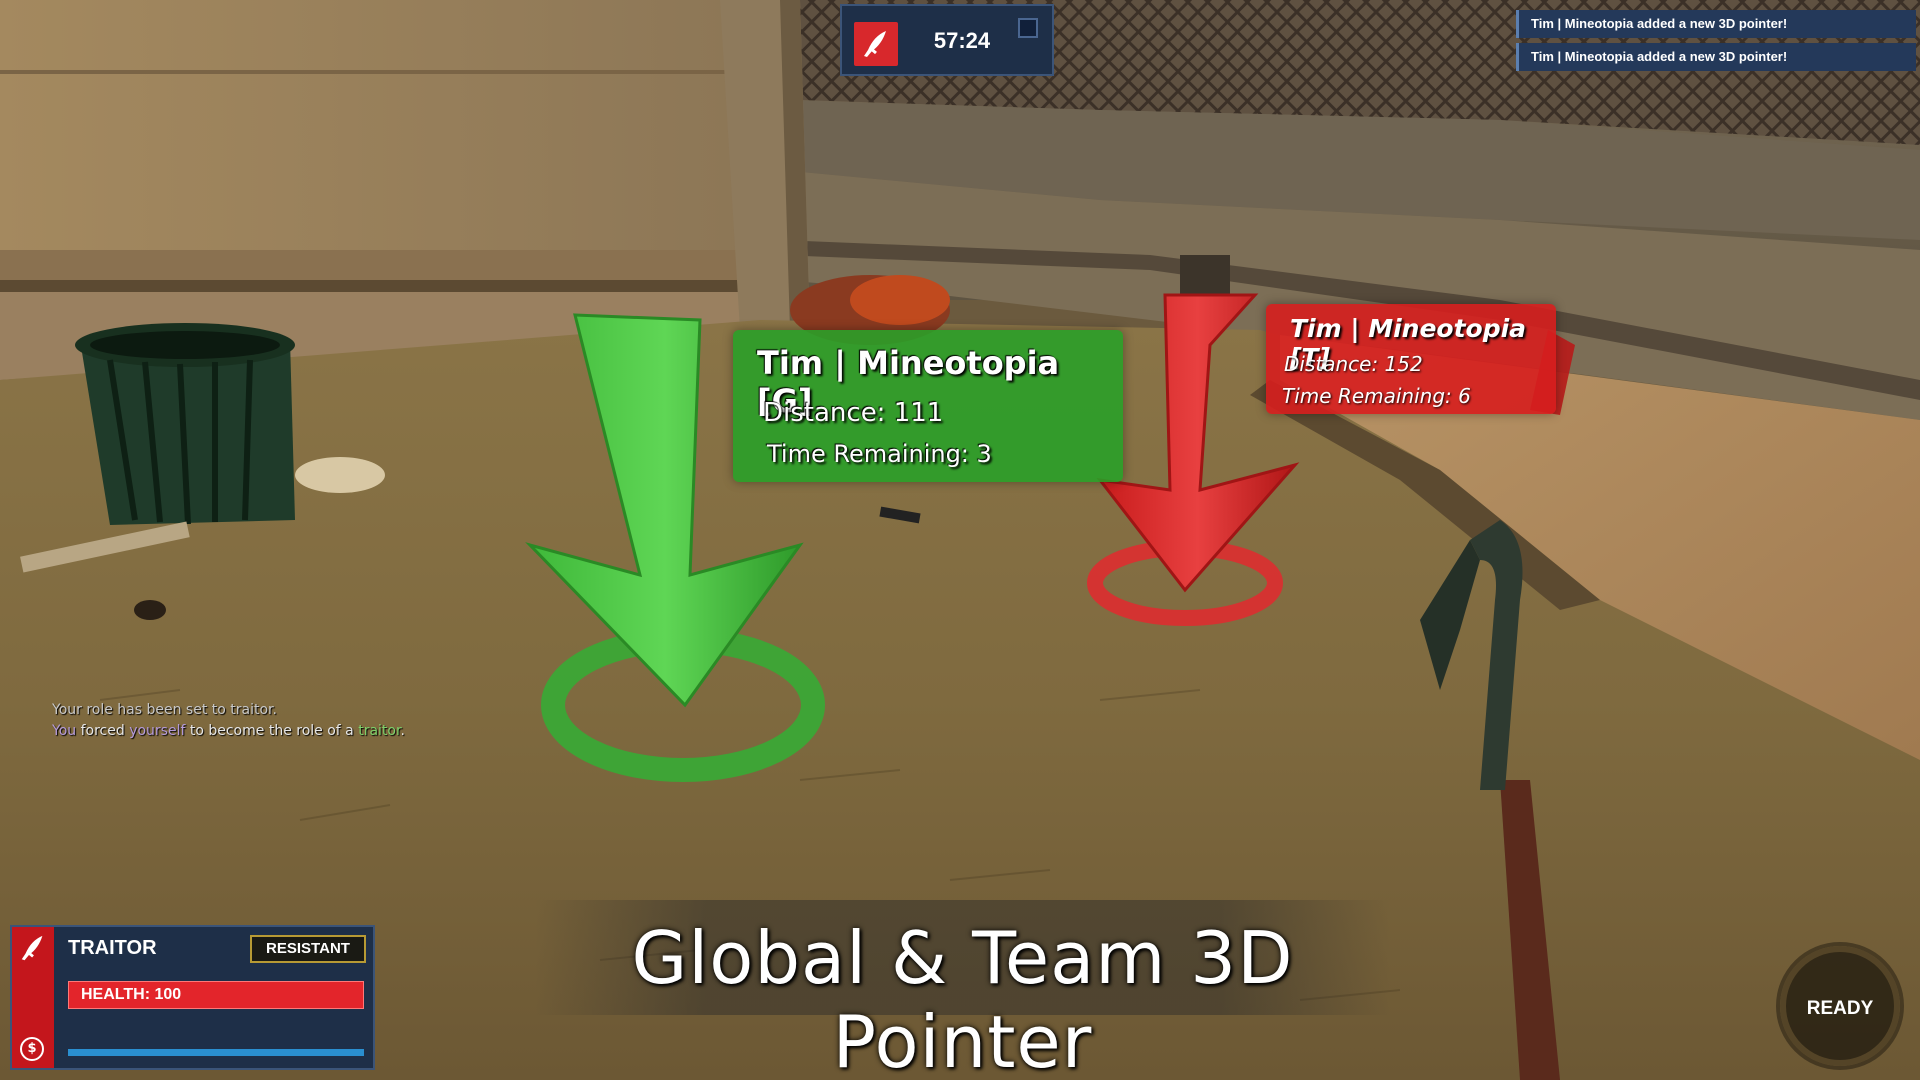  Describe the element at coordinates (1376, 396) in the screenshot. I see `pointer-time-remaining: Time Remaining: 6` at that location.